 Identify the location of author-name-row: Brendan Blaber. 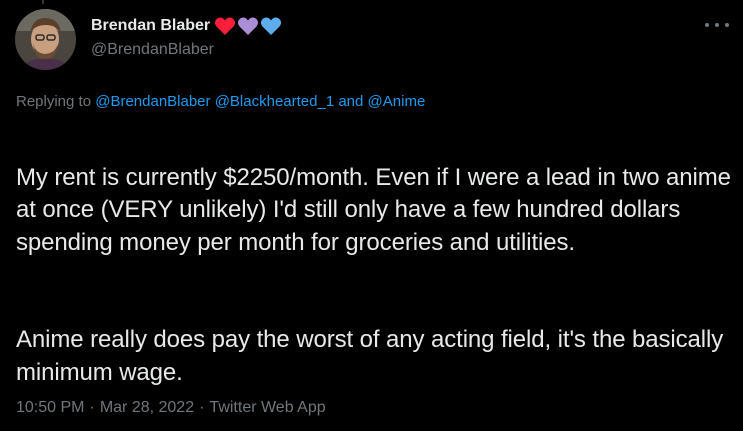
(187, 26).